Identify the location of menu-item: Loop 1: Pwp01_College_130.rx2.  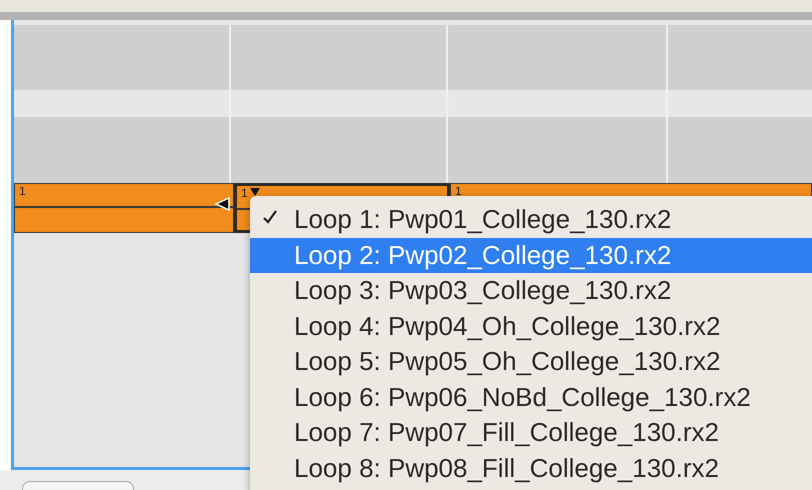
(531, 220).